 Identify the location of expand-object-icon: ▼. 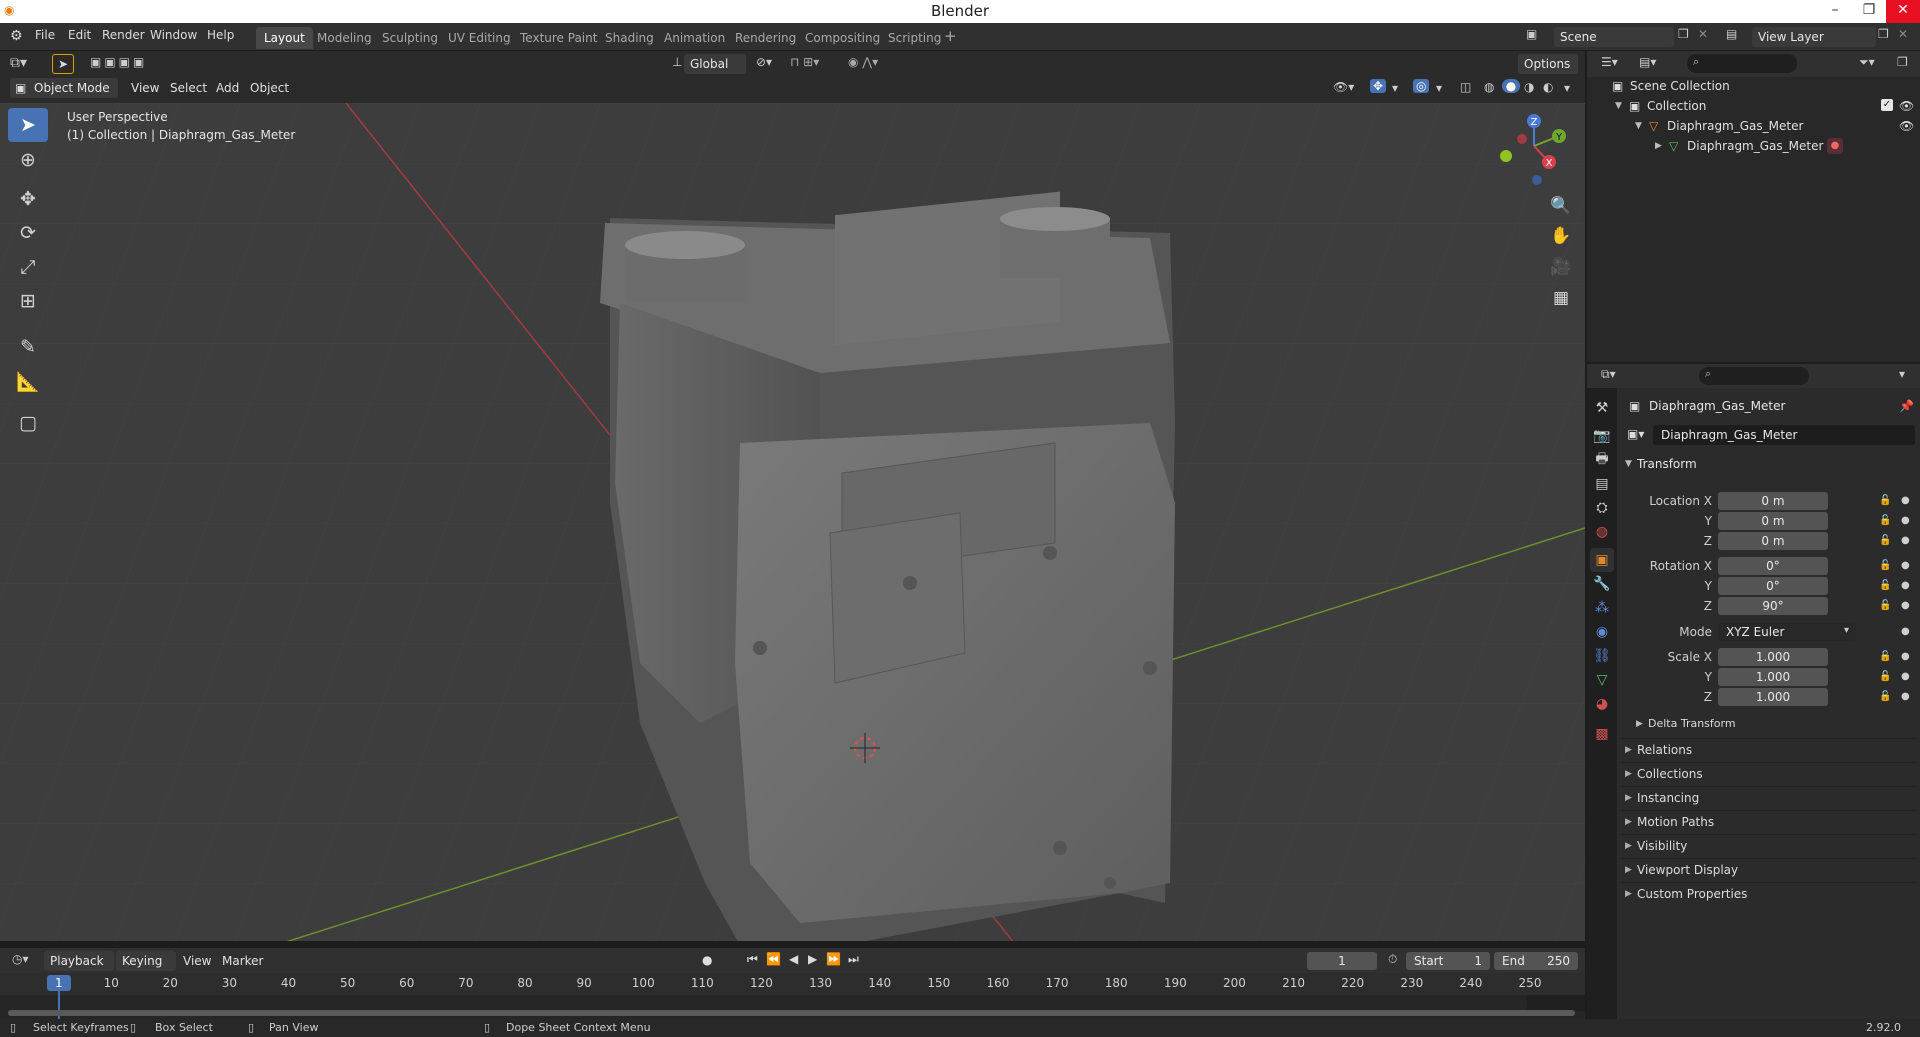
(1638, 126).